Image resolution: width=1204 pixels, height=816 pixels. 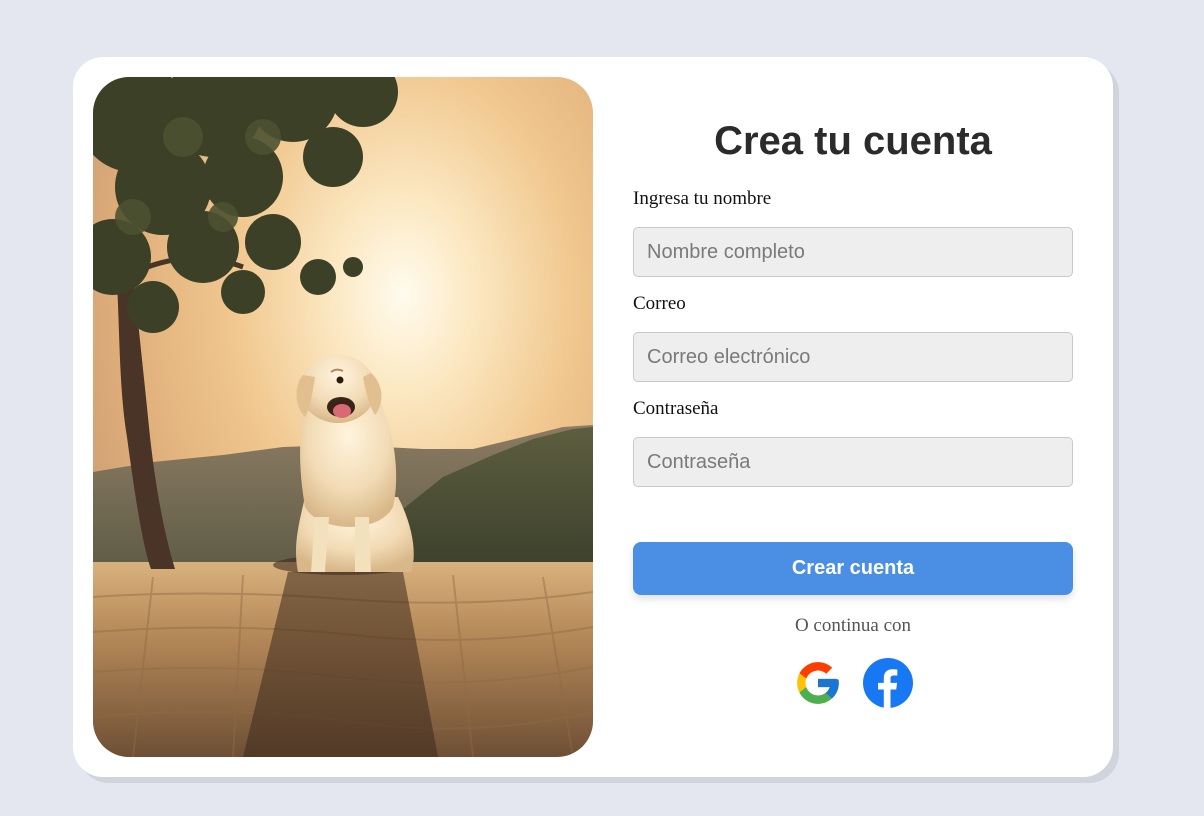 I want to click on google-icon, so click(x=818, y=683).